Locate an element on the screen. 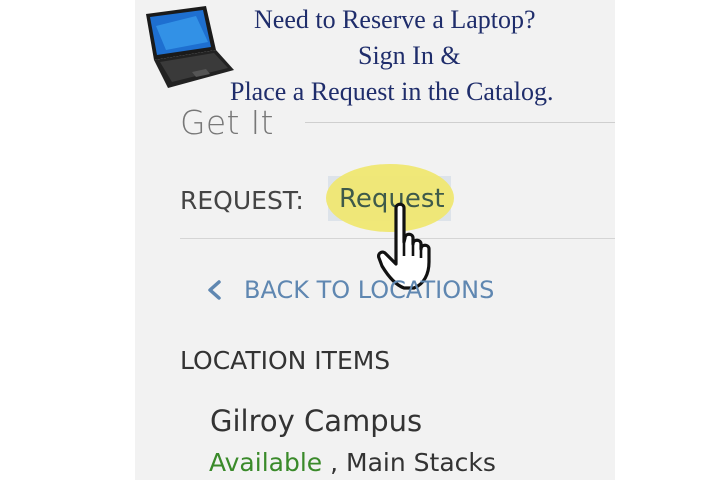 The width and height of the screenshot is (720, 480). back-link-label: BACK TO LOCATIONS is located at coordinates (369, 290).